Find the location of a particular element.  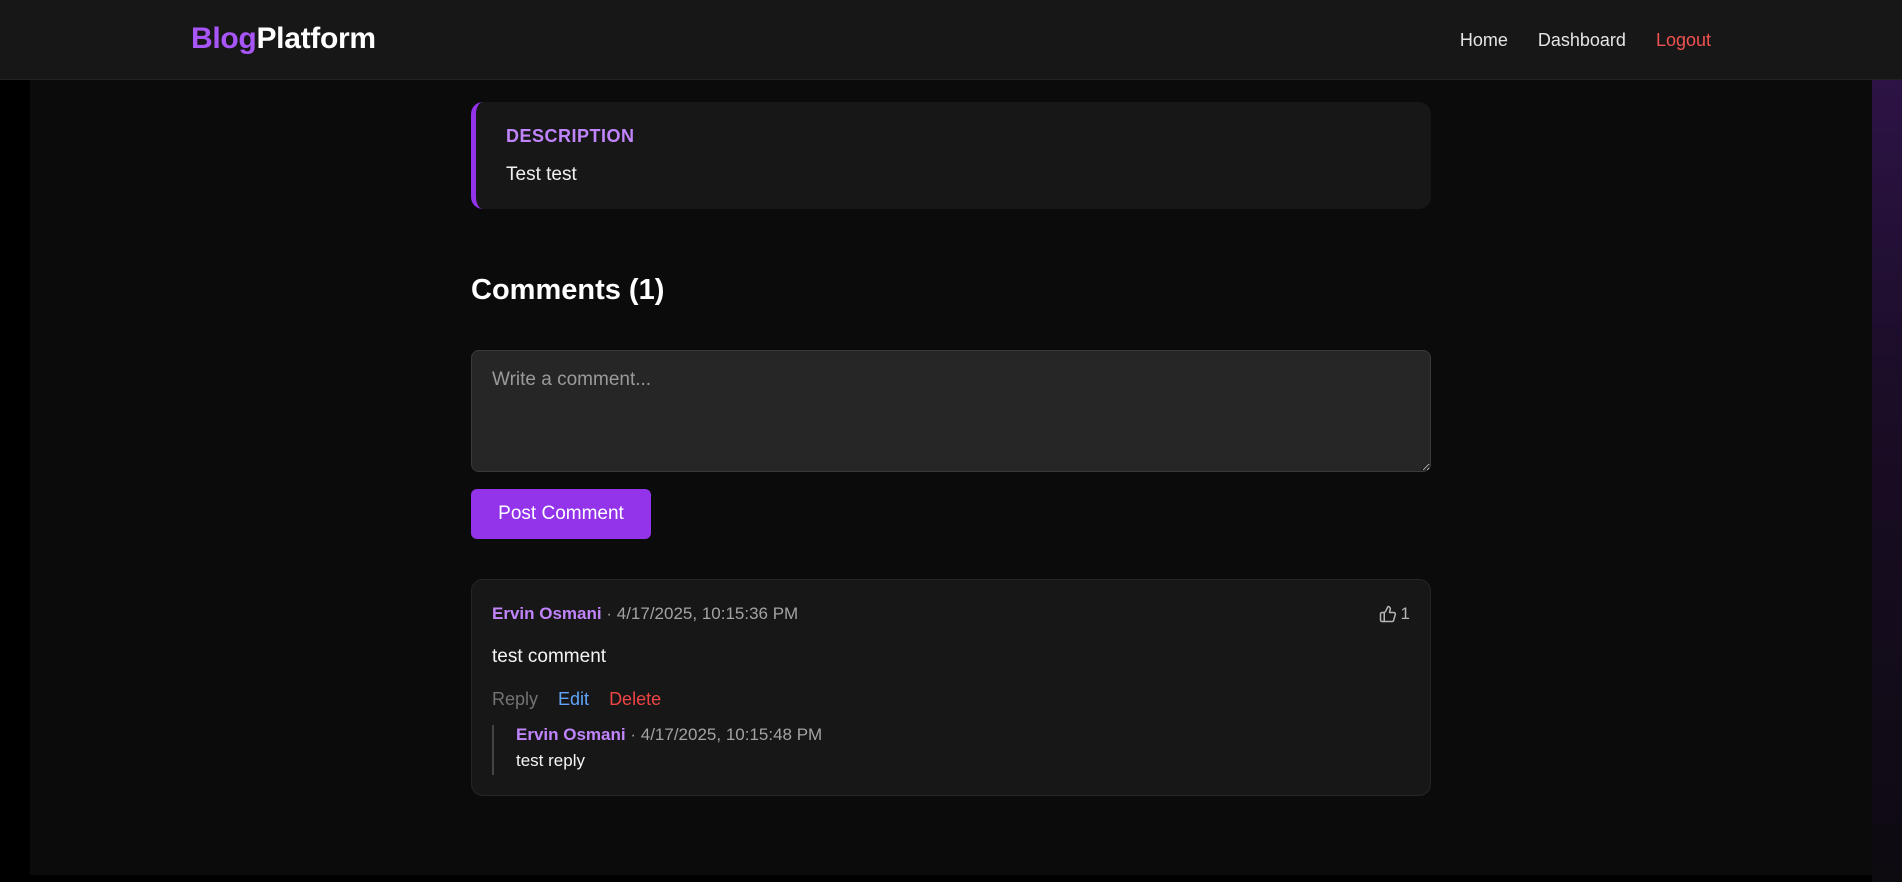

brand-platform: Platform is located at coordinates (316, 38).